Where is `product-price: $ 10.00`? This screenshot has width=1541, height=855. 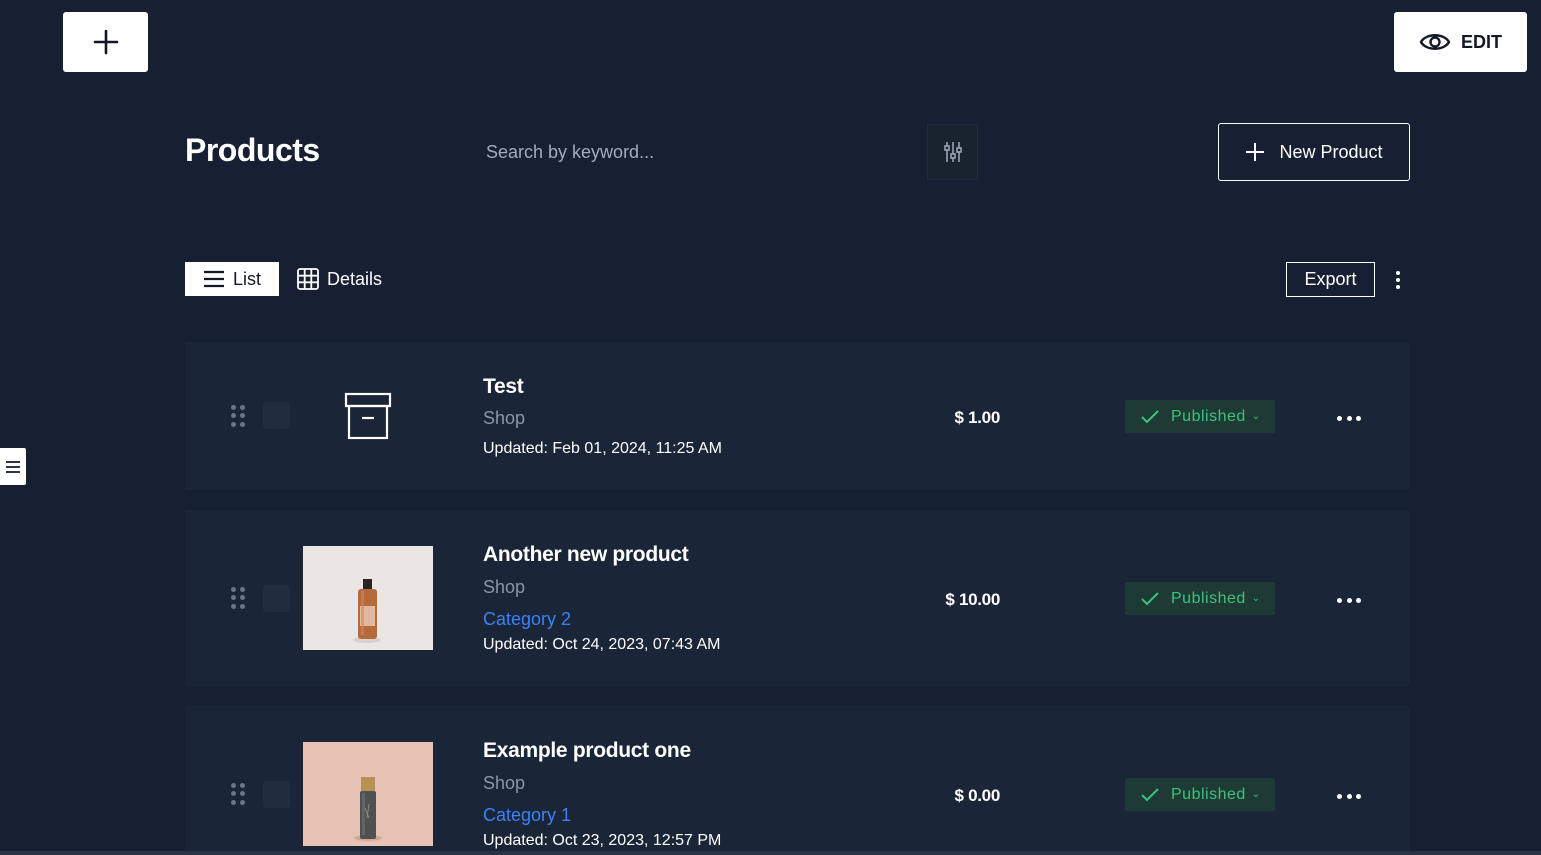
product-price: $ 10.00 is located at coordinates (972, 599).